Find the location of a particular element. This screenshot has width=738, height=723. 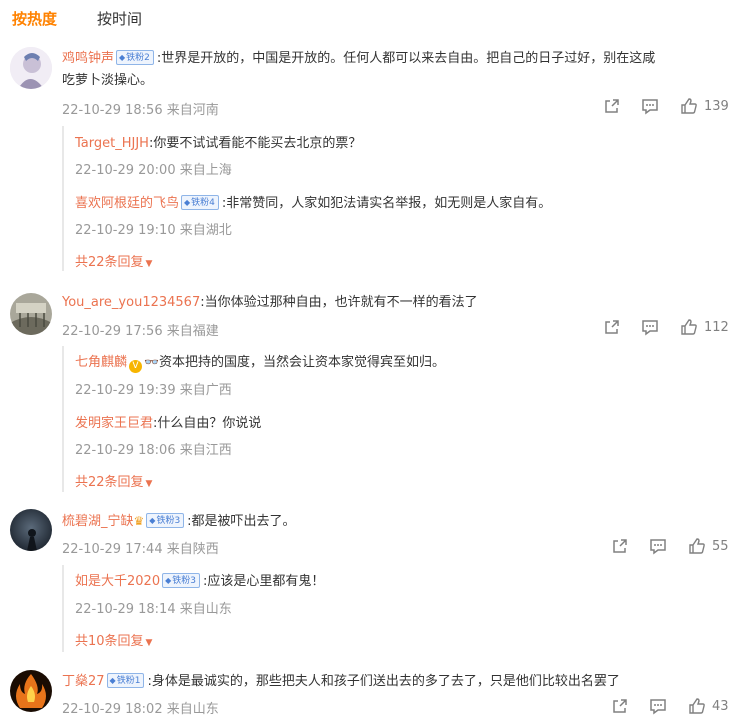

like-button: 139 is located at coordinates (704, 106).